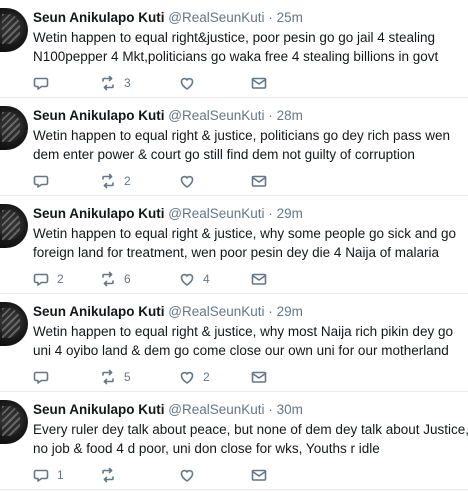 The image size is (468, 492). I want to click on retweet-count: 5, so click(127, 377).